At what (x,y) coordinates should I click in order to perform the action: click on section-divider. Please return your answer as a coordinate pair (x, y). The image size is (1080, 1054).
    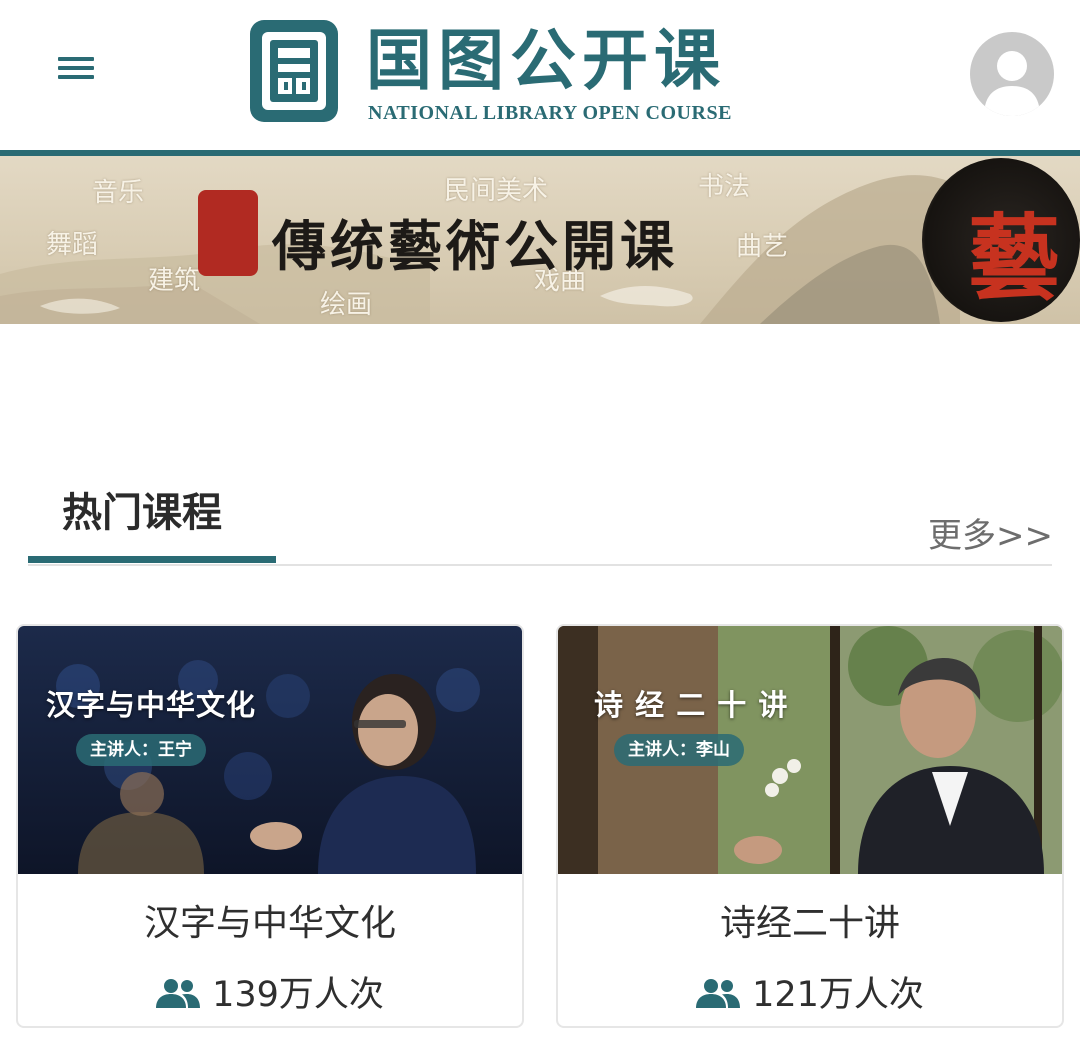
    Looking at the image, I should click on (540, 565).